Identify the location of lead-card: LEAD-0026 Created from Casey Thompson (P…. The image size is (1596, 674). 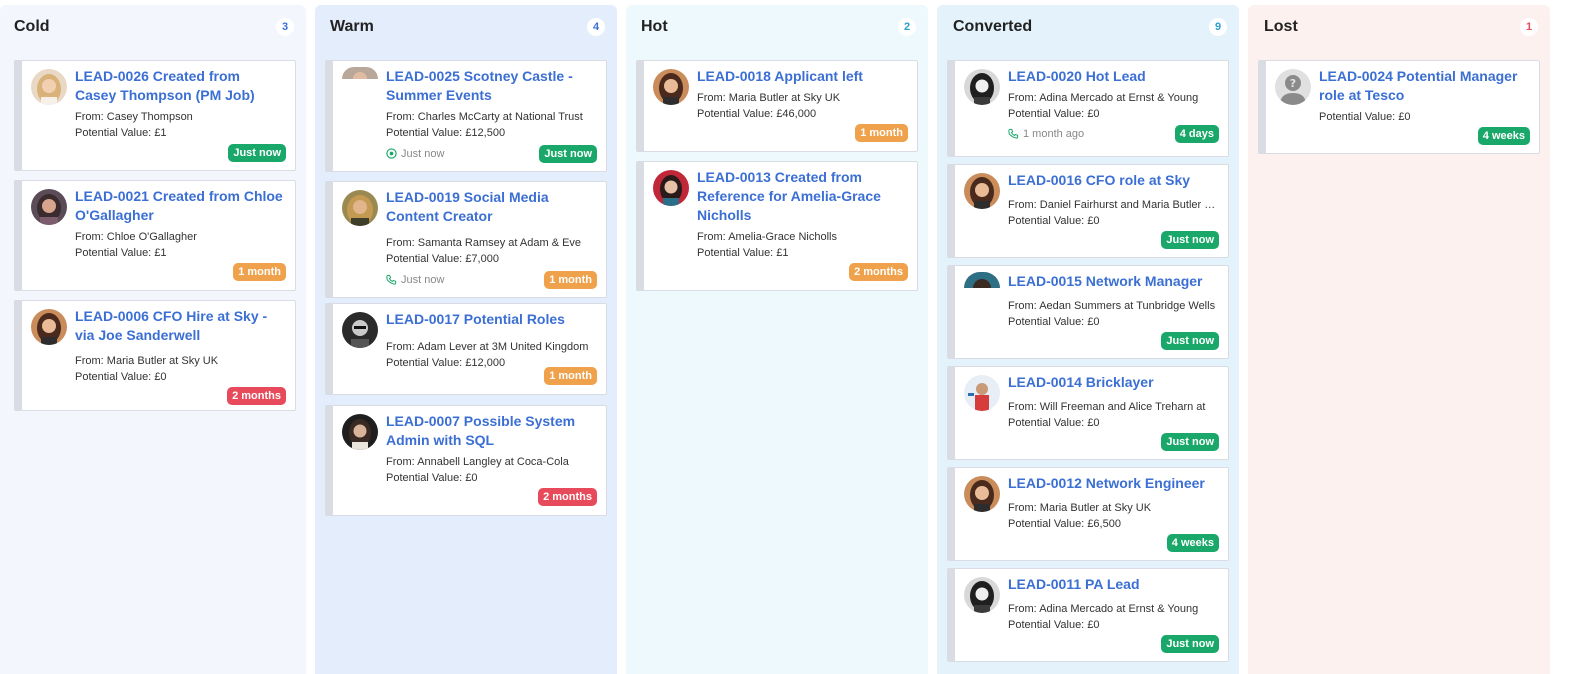
(155, 115).